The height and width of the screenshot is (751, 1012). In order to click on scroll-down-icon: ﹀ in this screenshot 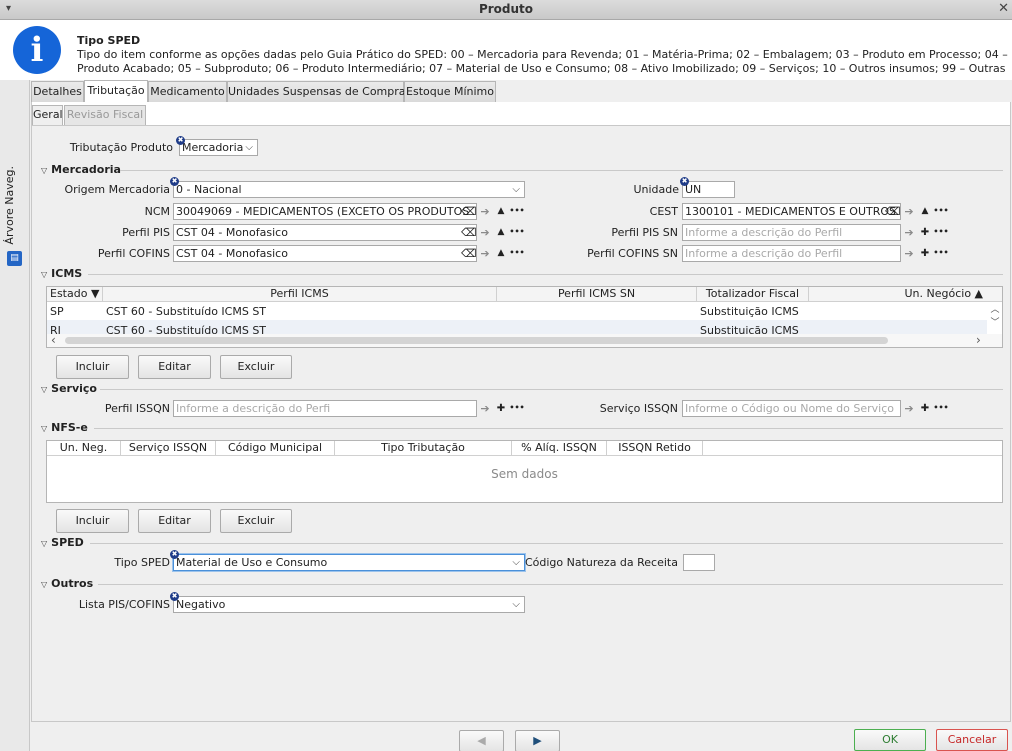, I will do `click(995, 321)`.